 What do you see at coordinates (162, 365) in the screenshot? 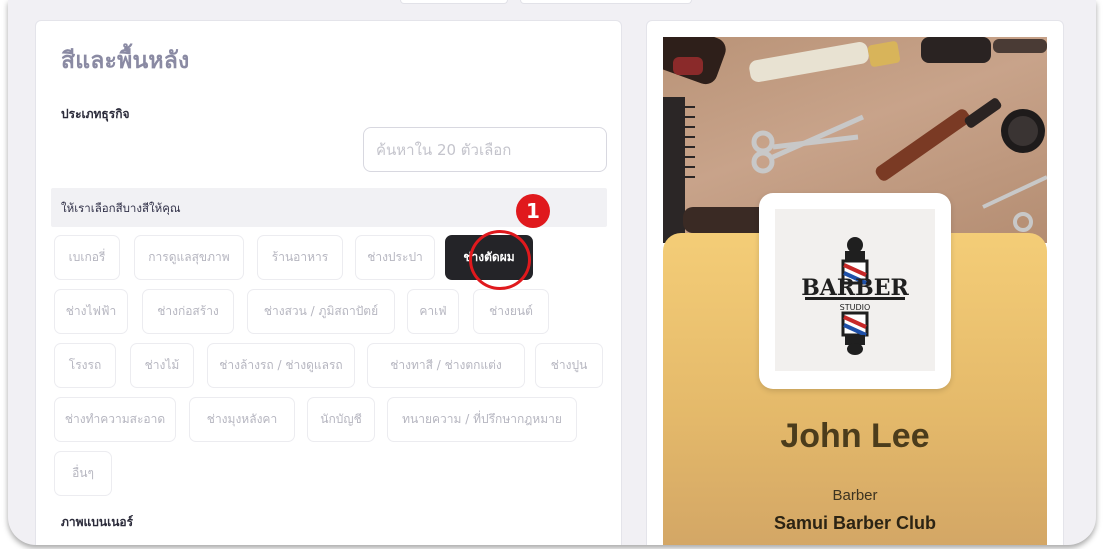
I see `chip-carpenter: ช่างไม้` at bounding box center [162, 365].